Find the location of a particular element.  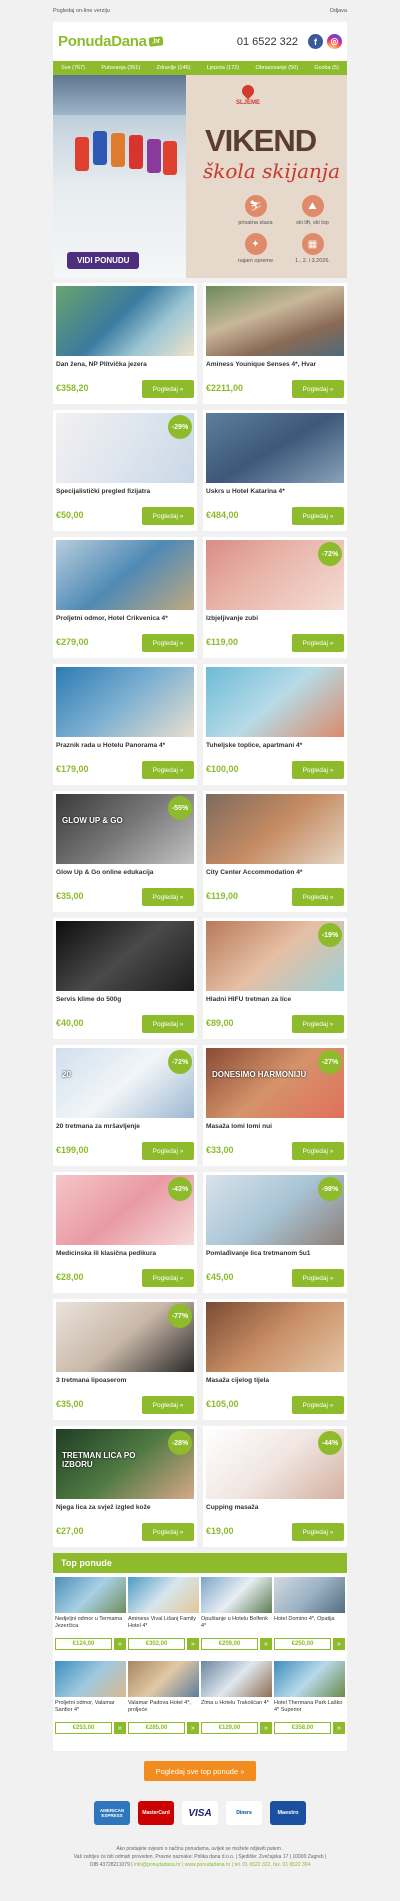

facebook-icon: f is located at coordinates (315, 41).